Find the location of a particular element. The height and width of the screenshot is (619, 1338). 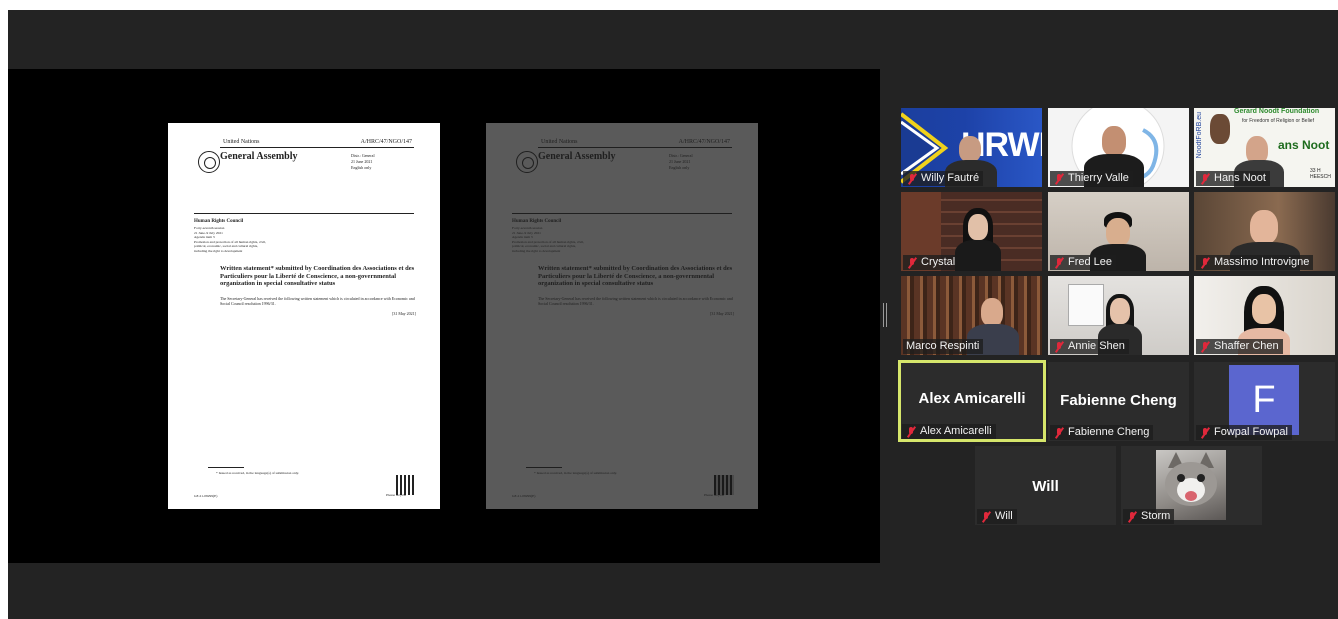

participant-name: Alex Amicarelli is located at coordinates (956, 431).